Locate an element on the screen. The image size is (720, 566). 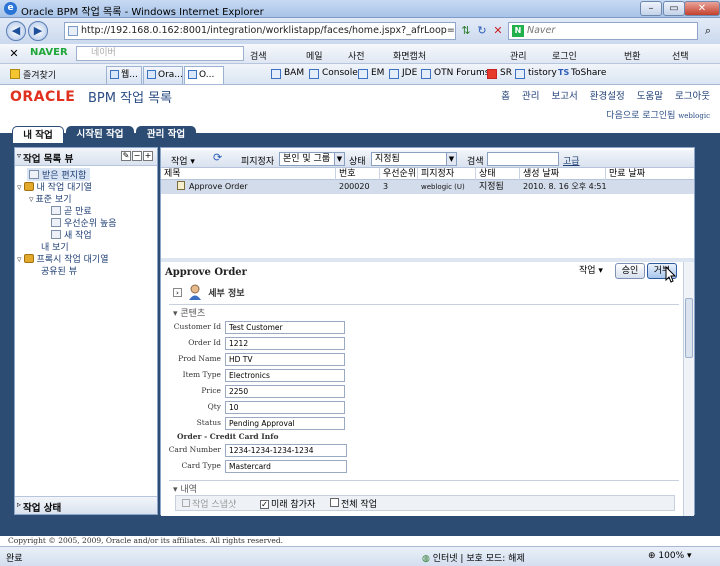
fav-toshare: TS ToShare is located at coordinates (582, 73).